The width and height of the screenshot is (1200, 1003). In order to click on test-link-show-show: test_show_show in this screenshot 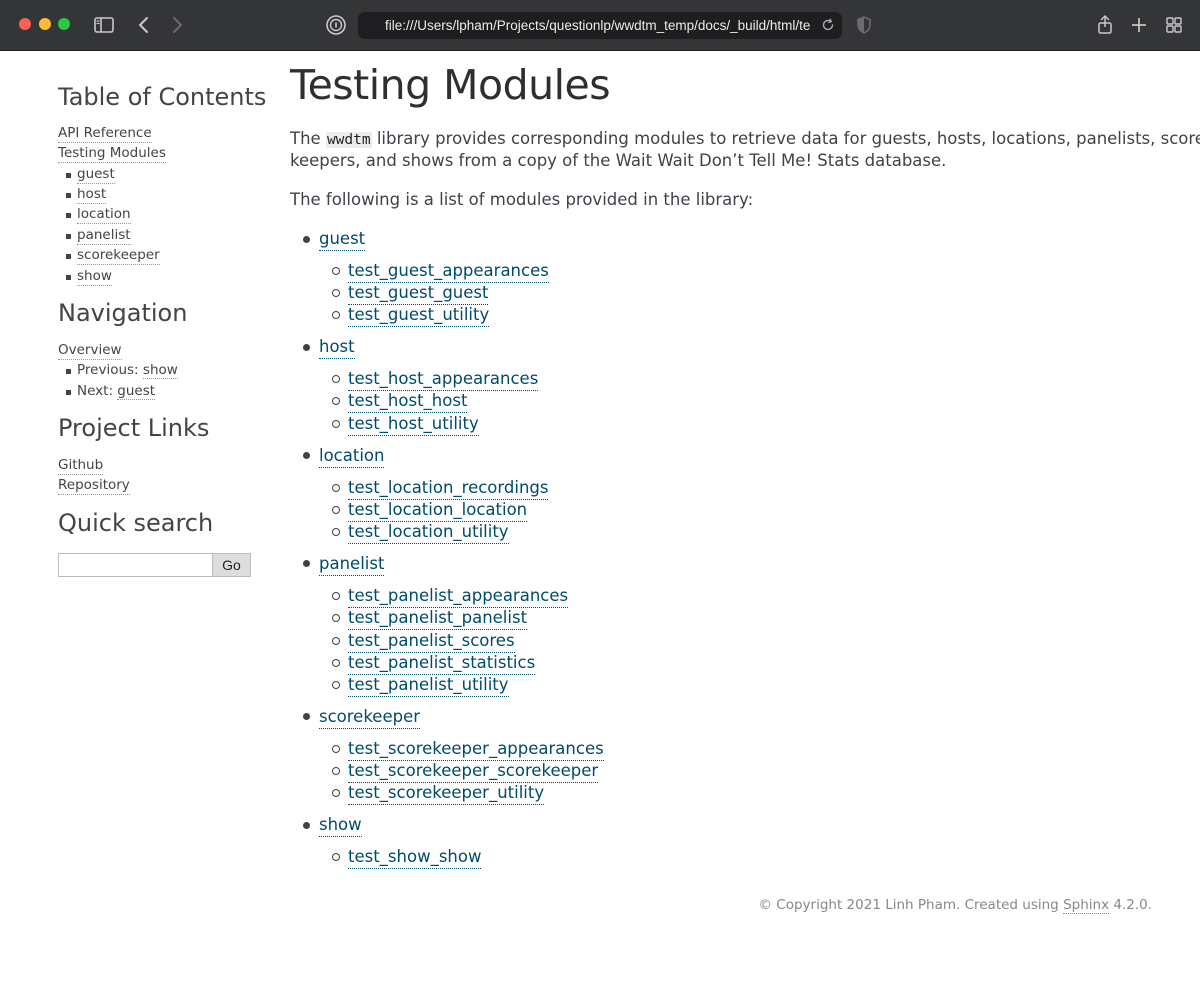, I will do `click(415, 857)`.